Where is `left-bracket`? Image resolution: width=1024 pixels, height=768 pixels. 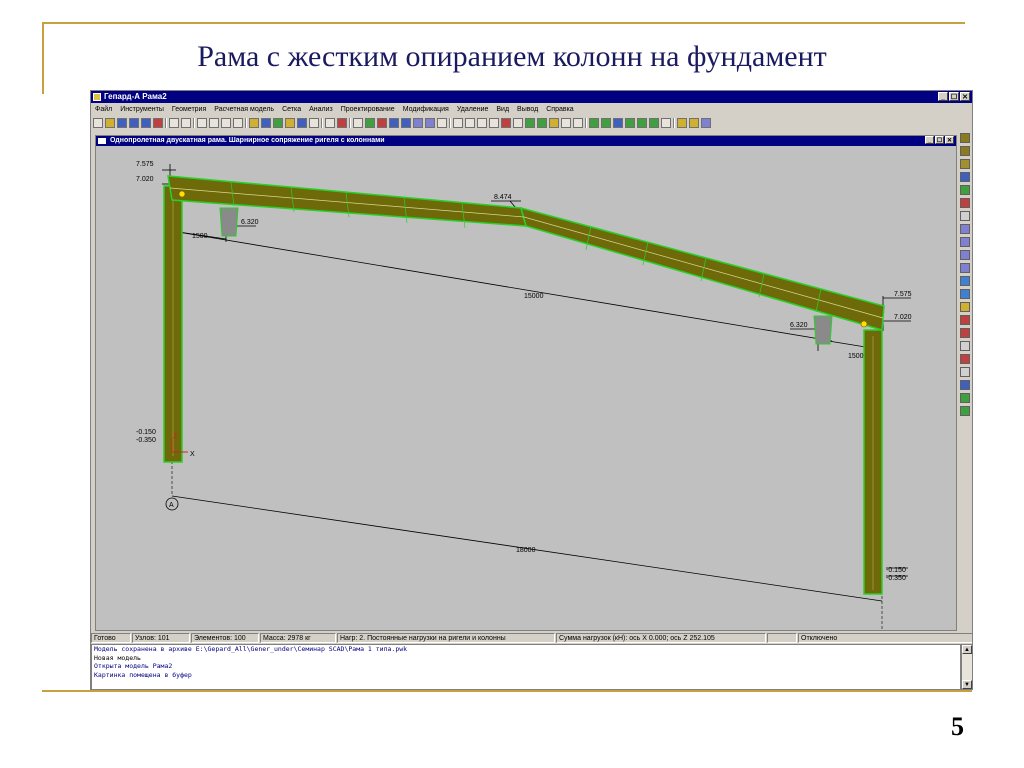
left-bracket is located at coordinates (229, 222).